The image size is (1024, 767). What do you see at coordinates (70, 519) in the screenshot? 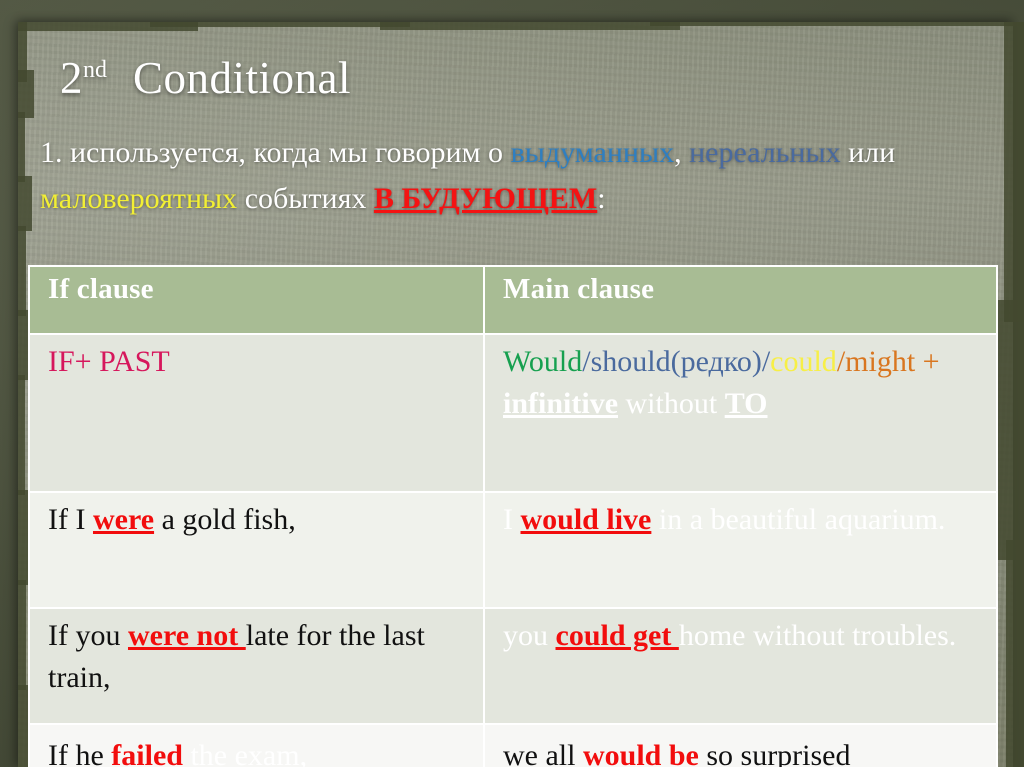
I see `text-if-i: If I` at bounding box center [70, 519].